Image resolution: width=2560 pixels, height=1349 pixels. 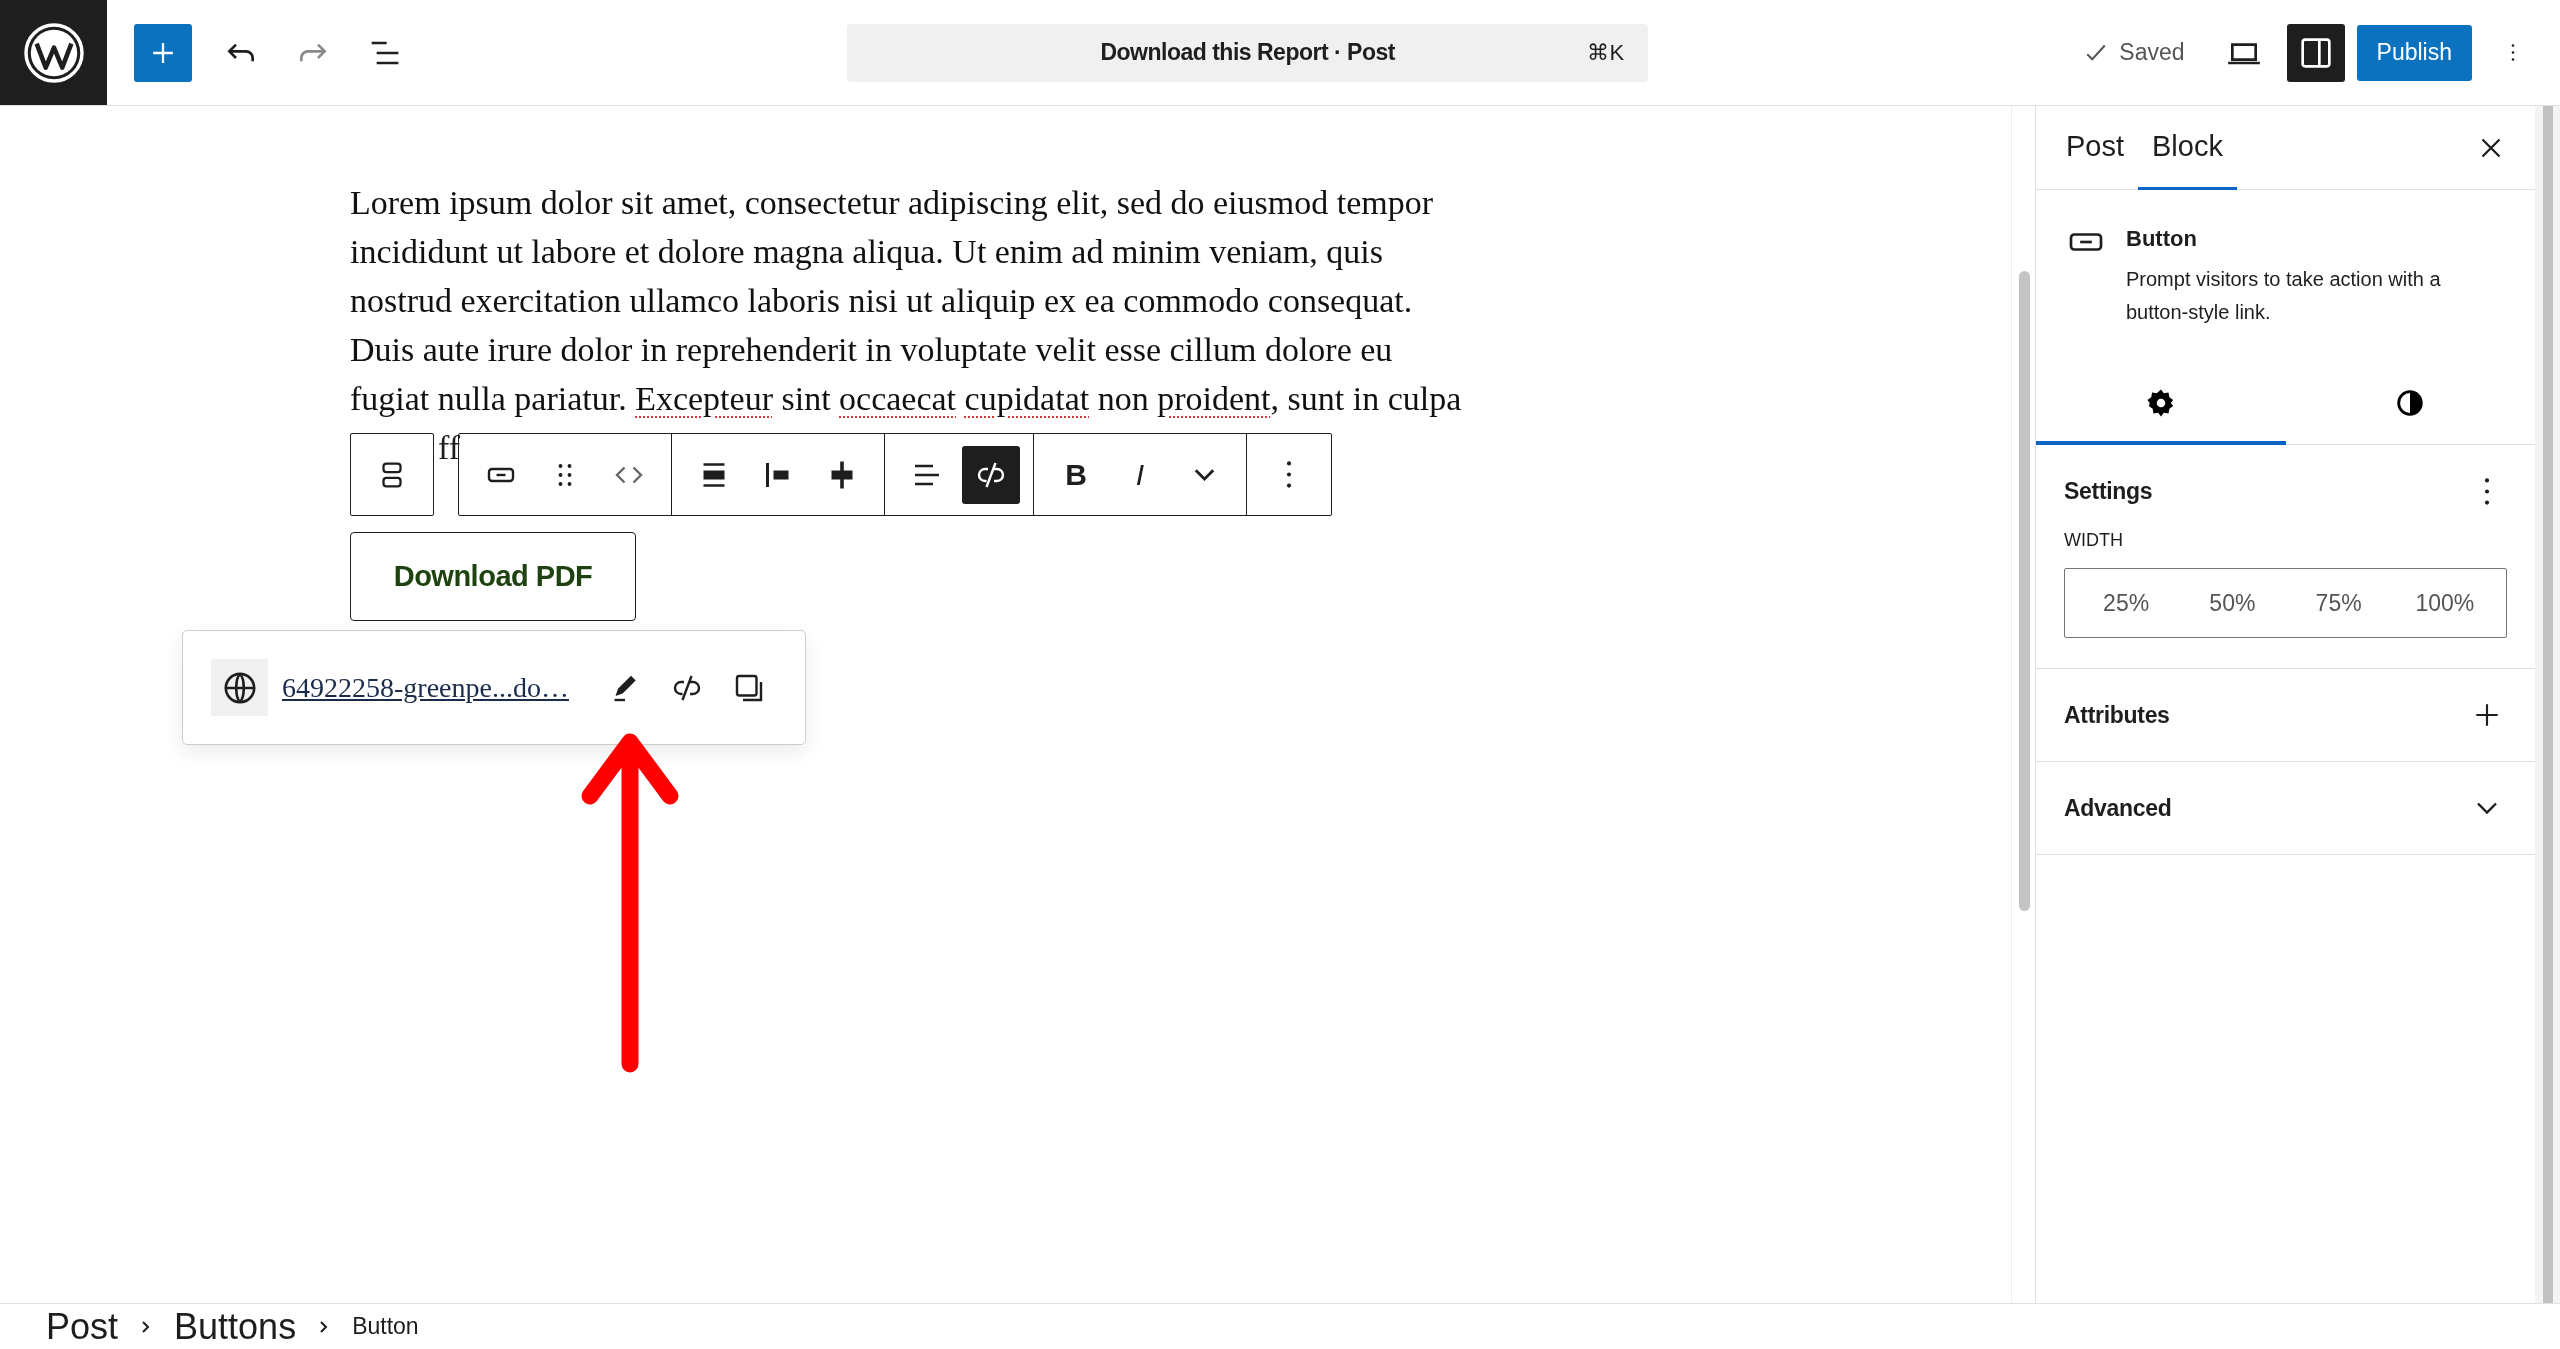 I want to click on toolbar-button: B, so click(x=1076, y=474).